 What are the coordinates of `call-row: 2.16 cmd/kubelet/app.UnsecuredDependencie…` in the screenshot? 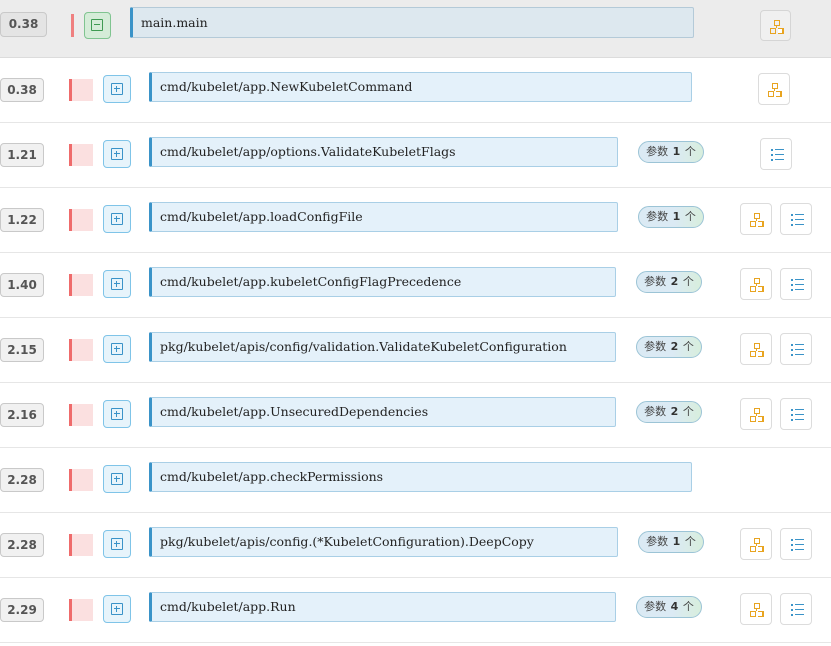 It's located at (415, 415).